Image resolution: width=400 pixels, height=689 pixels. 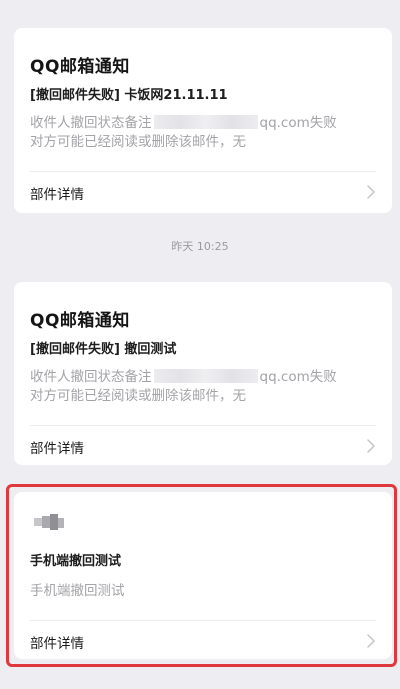 What do you see at coordinates (77, 591) in the screenshot?
I see `card-body: 手机端撤回测试` at bounding box center [77, 591].